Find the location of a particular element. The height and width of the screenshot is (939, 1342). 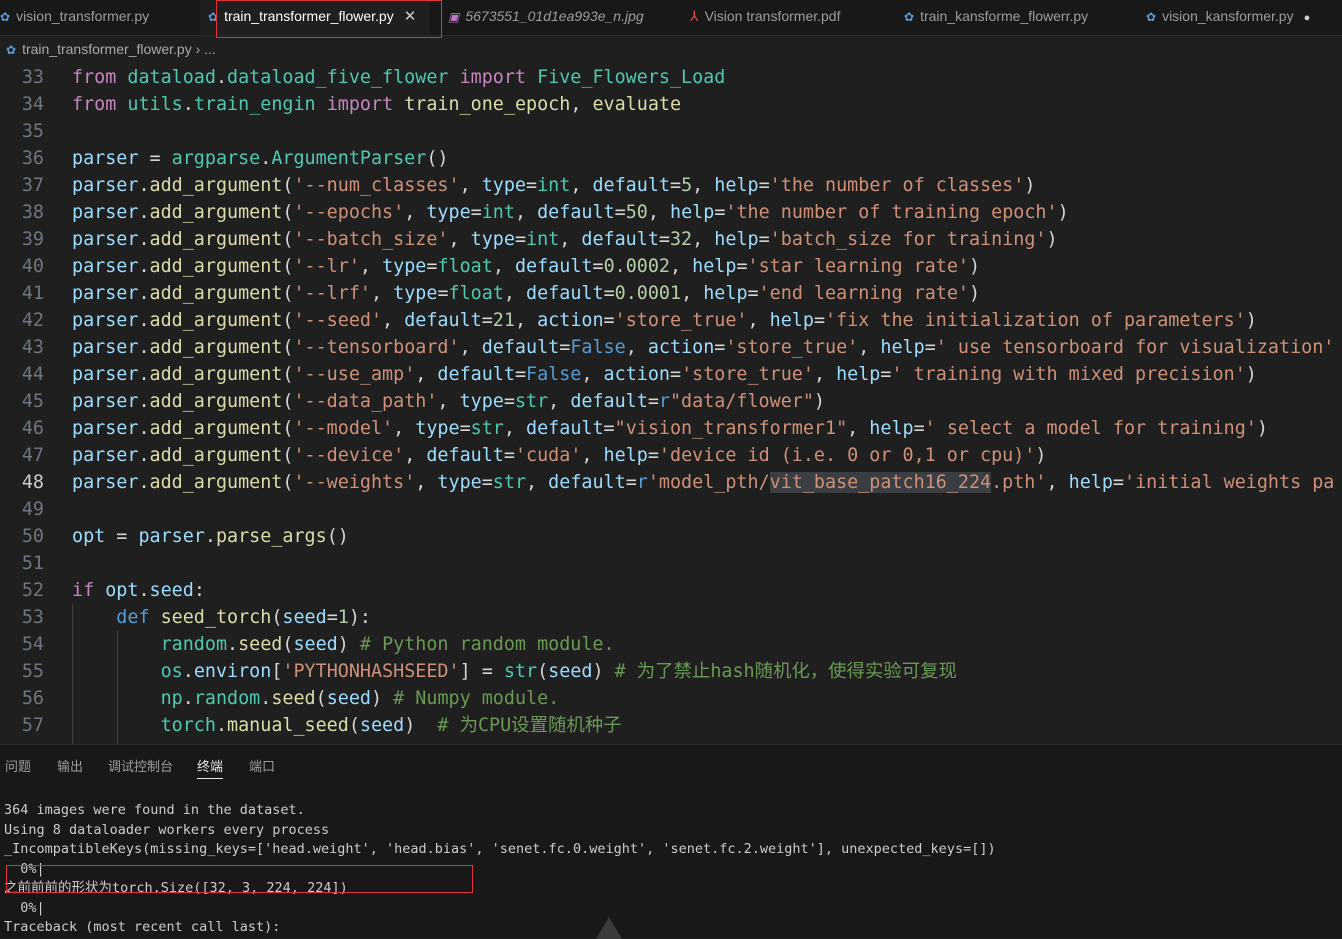

tab-label: 5673551_01d1ea993e_n.jpg is located at coordinates (554, 16).